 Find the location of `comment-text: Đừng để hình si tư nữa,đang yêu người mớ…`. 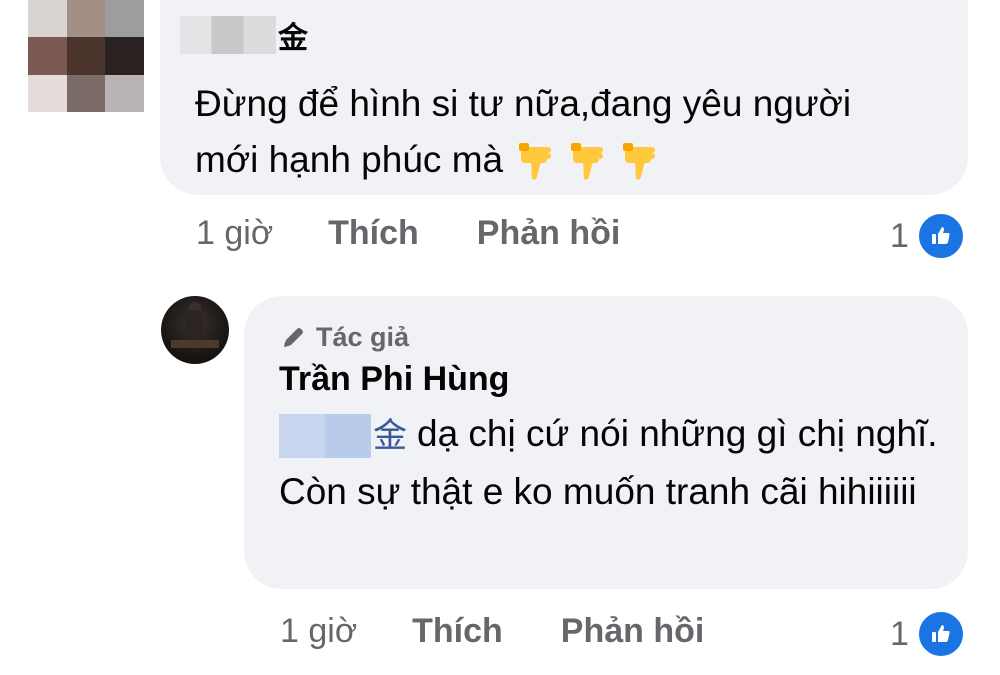

comment-text: Đừng để hình si tư nữa,đang yêu người mớ… is located at coordinates (555, 132).